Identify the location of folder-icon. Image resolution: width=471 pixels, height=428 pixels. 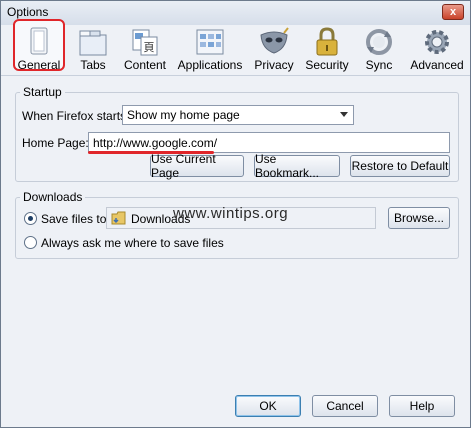
(118, 218).